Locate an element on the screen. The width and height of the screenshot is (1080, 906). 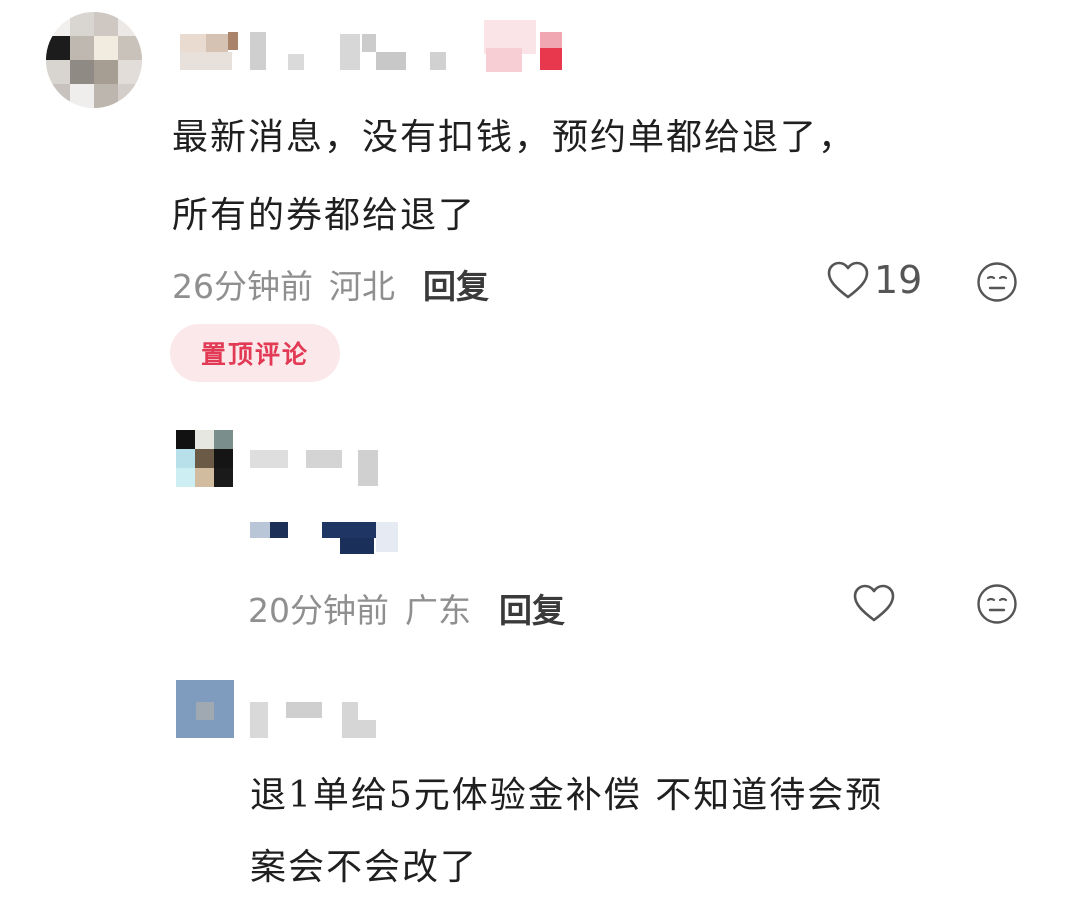
like-count: 19 is located at coordinates (898, 280).